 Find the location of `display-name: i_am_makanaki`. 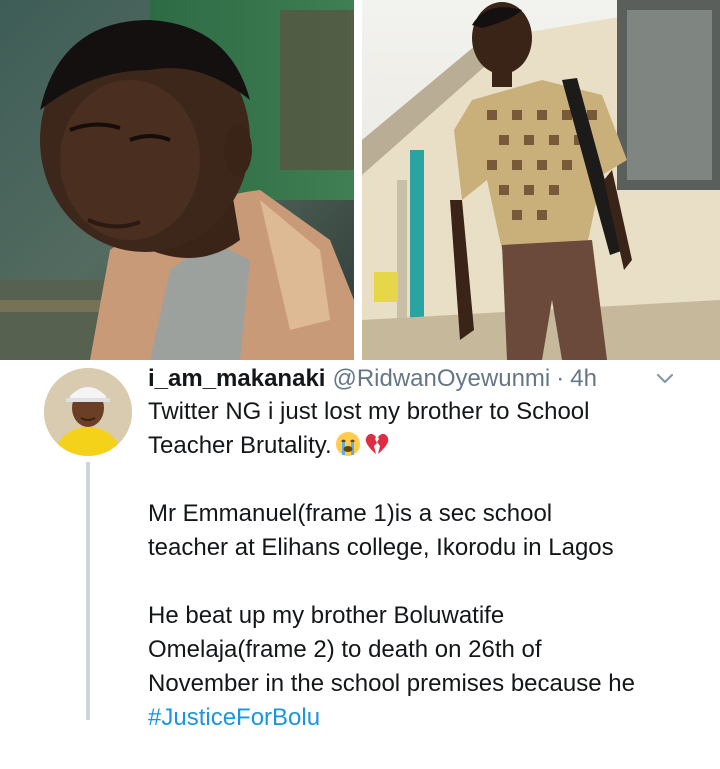

display-name: i_am_makanaki is located at coordinates (236, 379).